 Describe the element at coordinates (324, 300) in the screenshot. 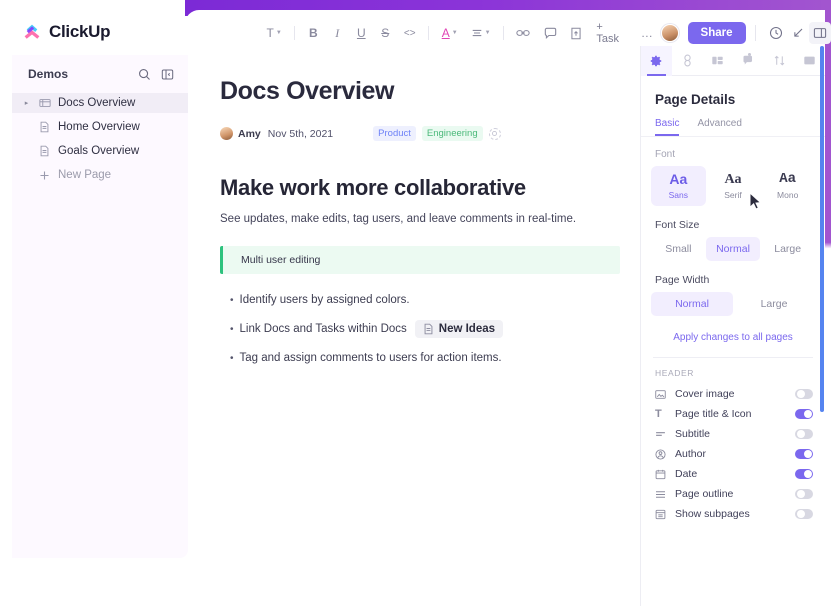

I see `list-item-text: Identify users by assigned colors.` at that location.